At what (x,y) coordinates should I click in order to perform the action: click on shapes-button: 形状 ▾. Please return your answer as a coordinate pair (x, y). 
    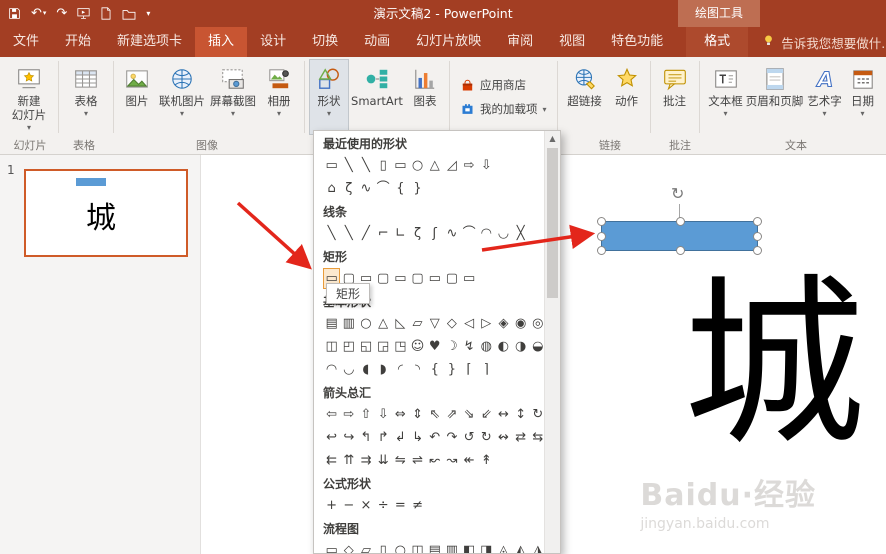
    Looking at the image, I should click on (329, 97).